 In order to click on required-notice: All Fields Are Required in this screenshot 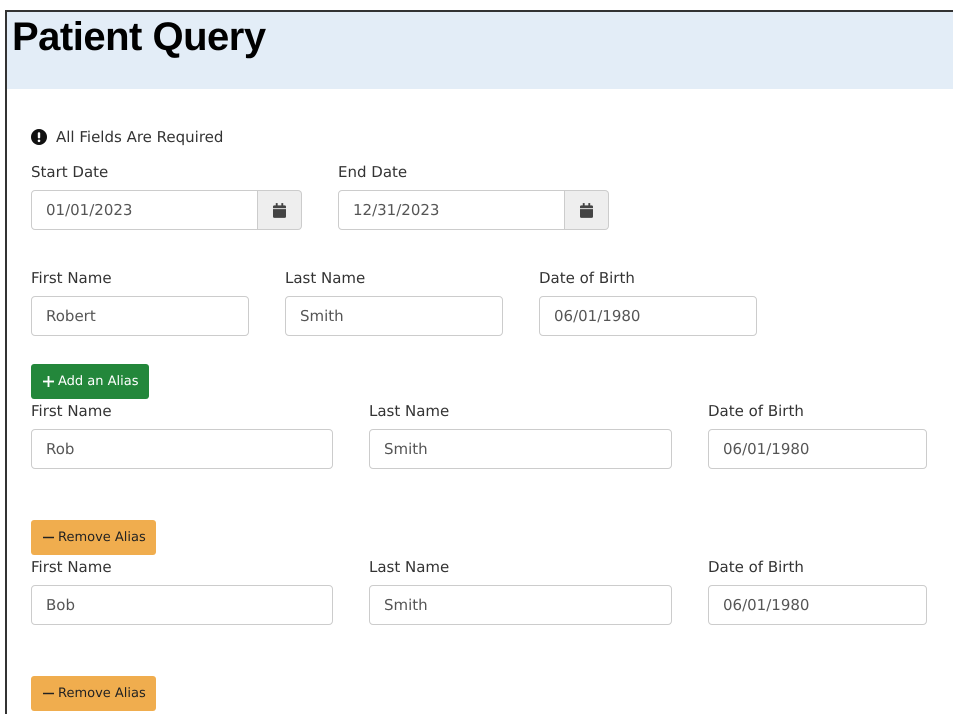, I will do `click(140, 137)`.